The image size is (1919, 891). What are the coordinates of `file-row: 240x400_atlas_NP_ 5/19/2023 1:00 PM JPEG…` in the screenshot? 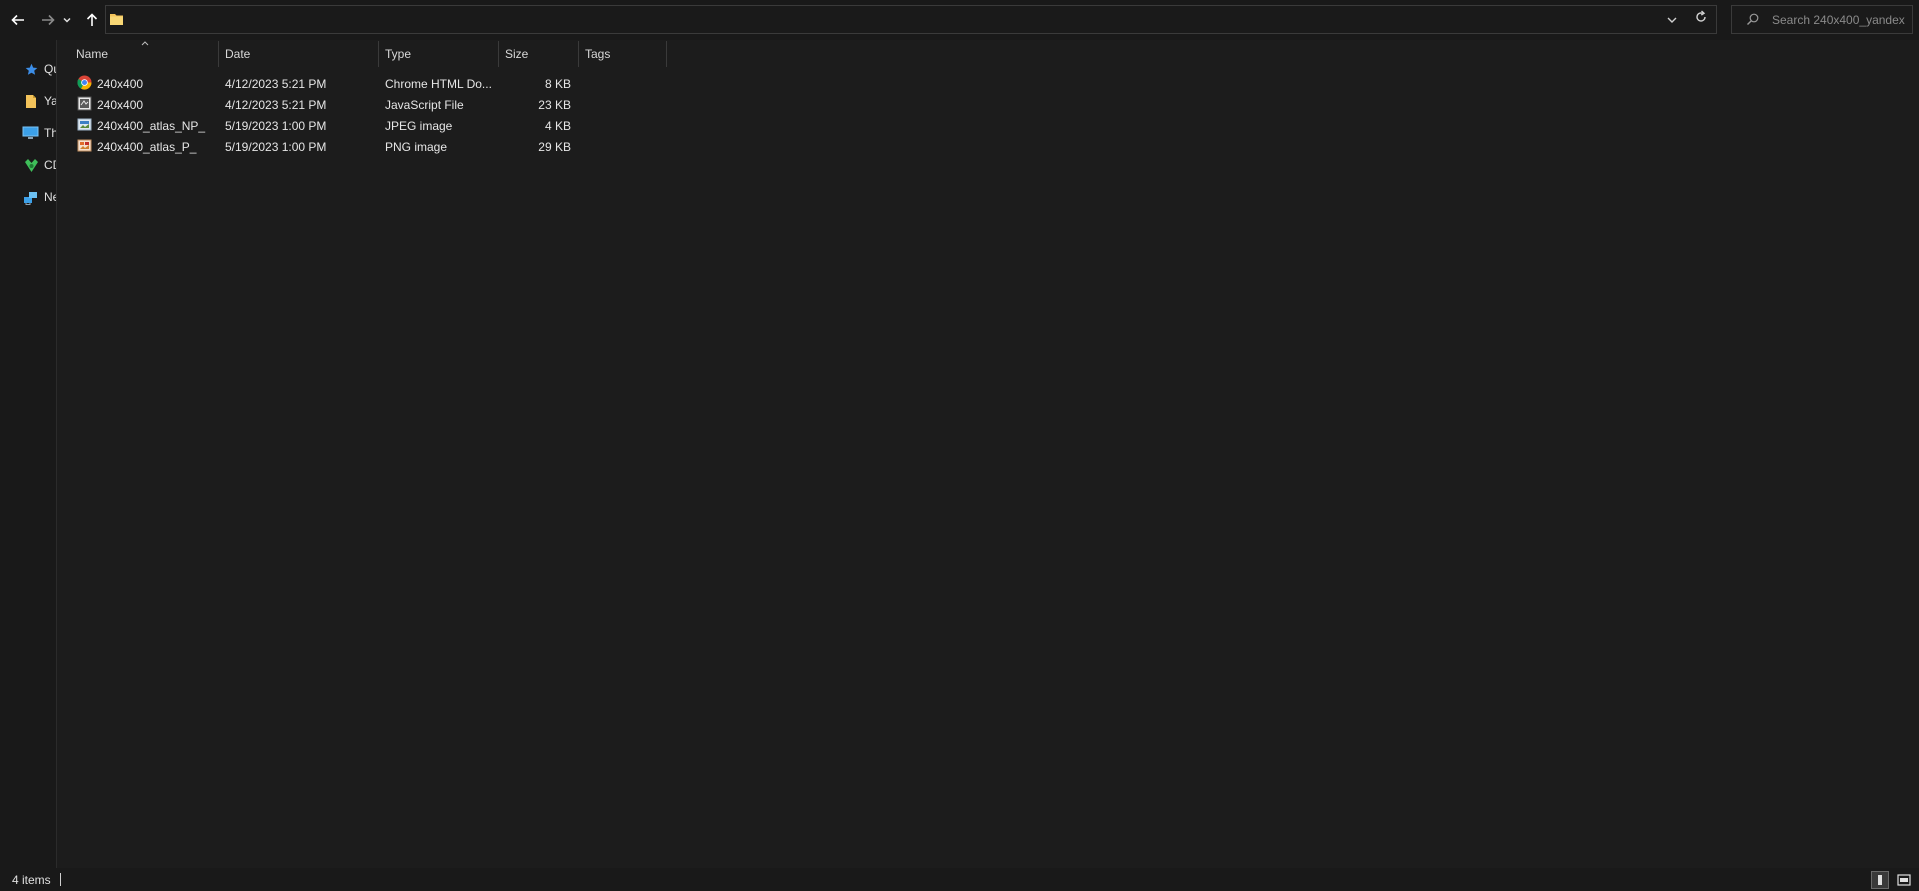 It's located at (367, 125).